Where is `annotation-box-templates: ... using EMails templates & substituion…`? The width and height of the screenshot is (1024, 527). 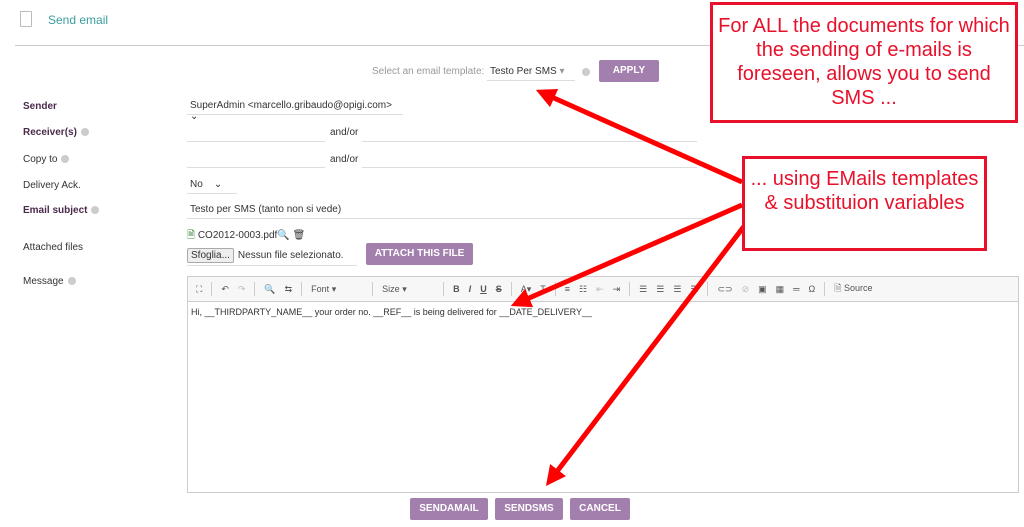 annotation-box-templates: ... using EMails templates & substituion… is located at coordinates (864, 203).